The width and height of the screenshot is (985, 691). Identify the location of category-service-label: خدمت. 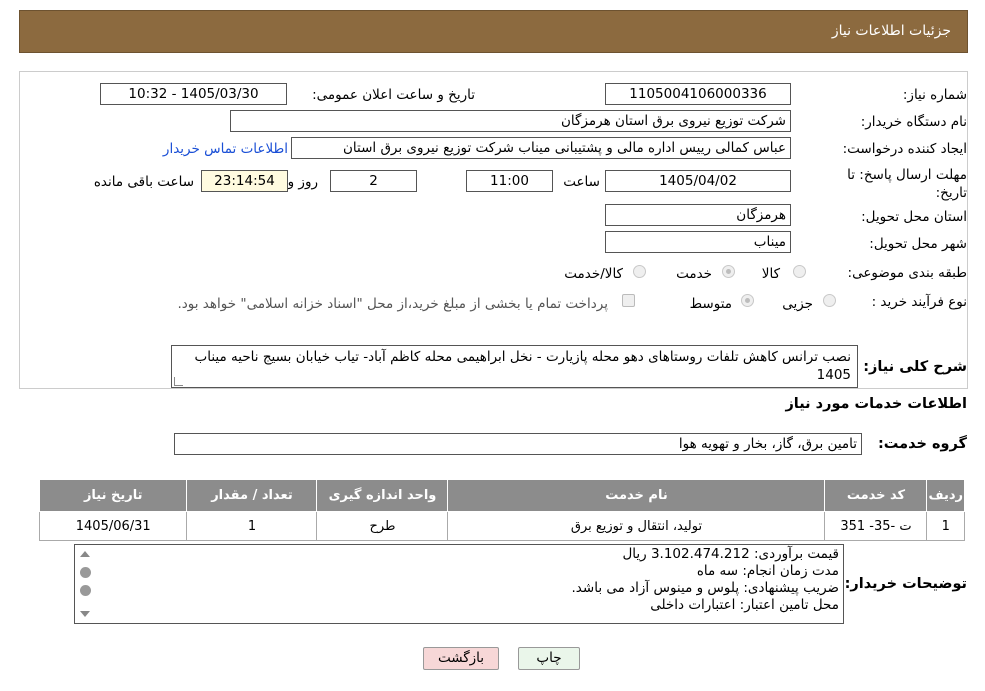
(694, 274).